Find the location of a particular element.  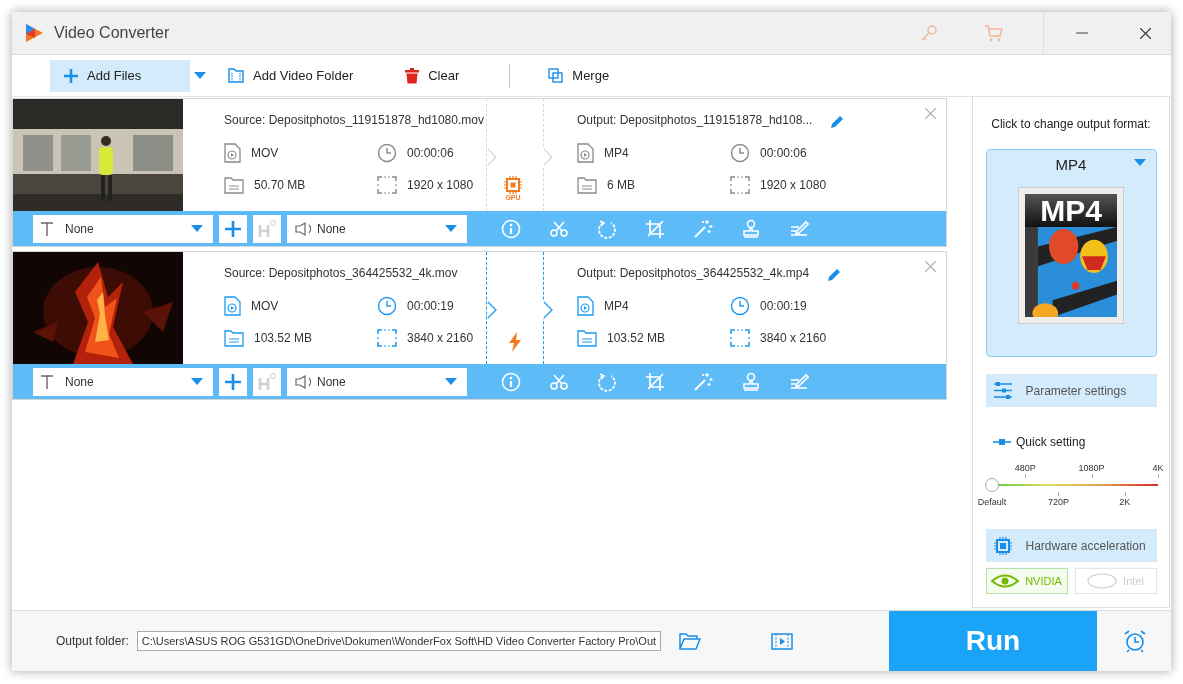

quality-tick-label: 720P is located at coordinates (1058, 502).